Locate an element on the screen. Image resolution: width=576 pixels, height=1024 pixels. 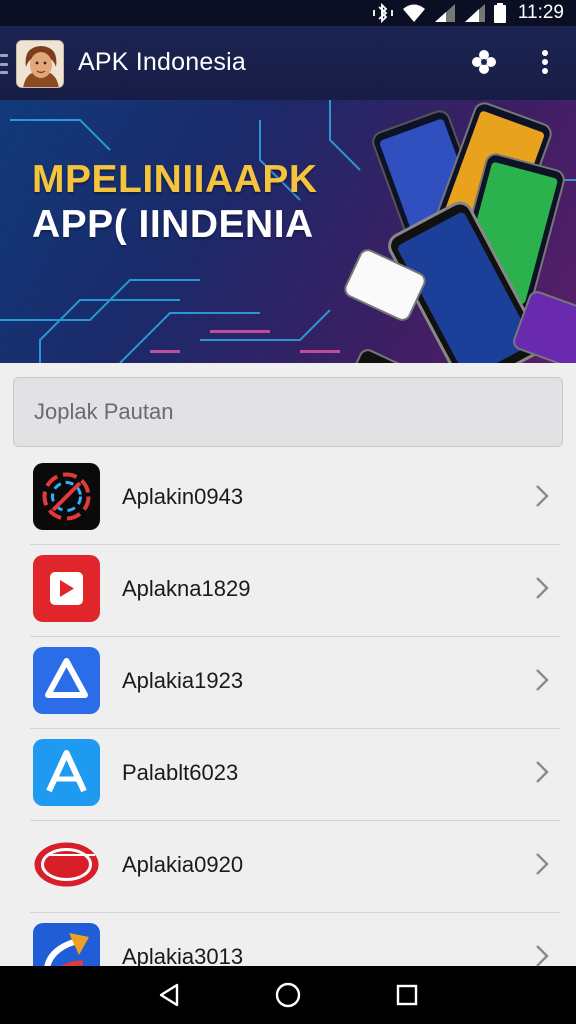
list-item: Palablt6023 is located at coordinates (288, 775).